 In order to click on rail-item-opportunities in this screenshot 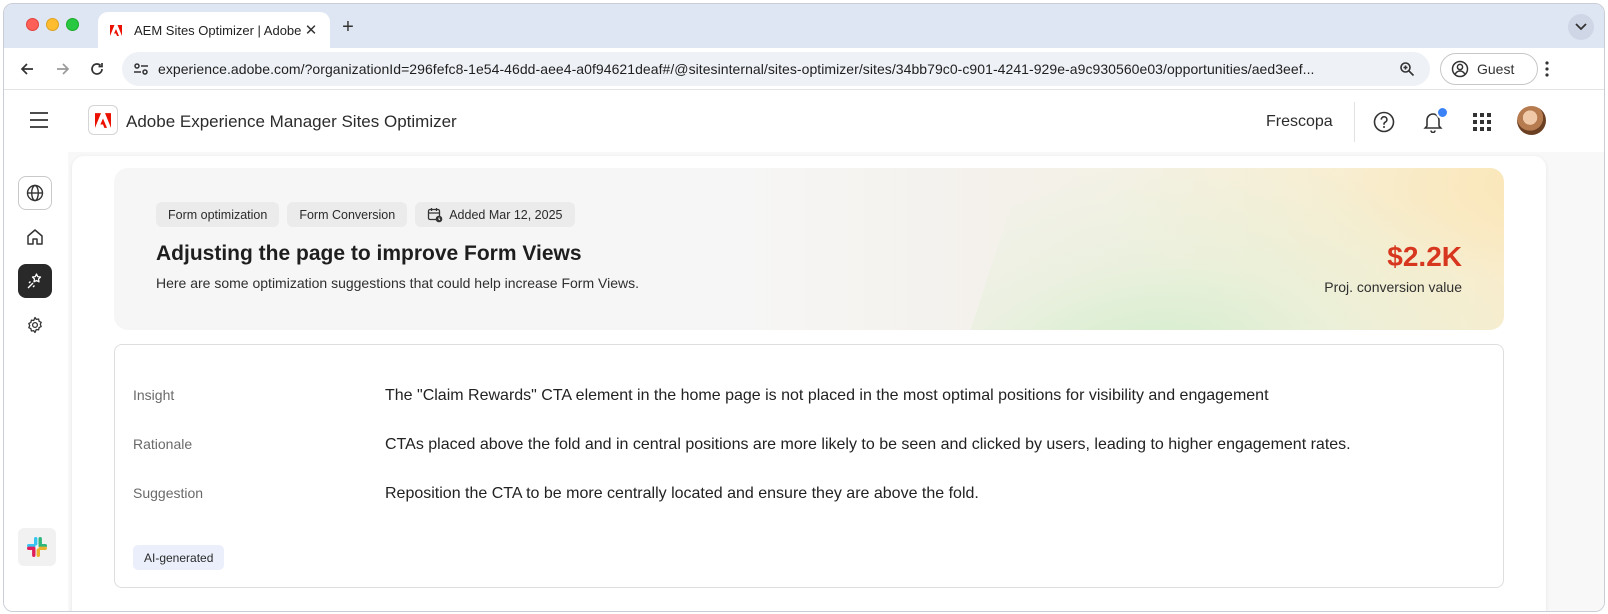, I will do `click(35, 281)`.